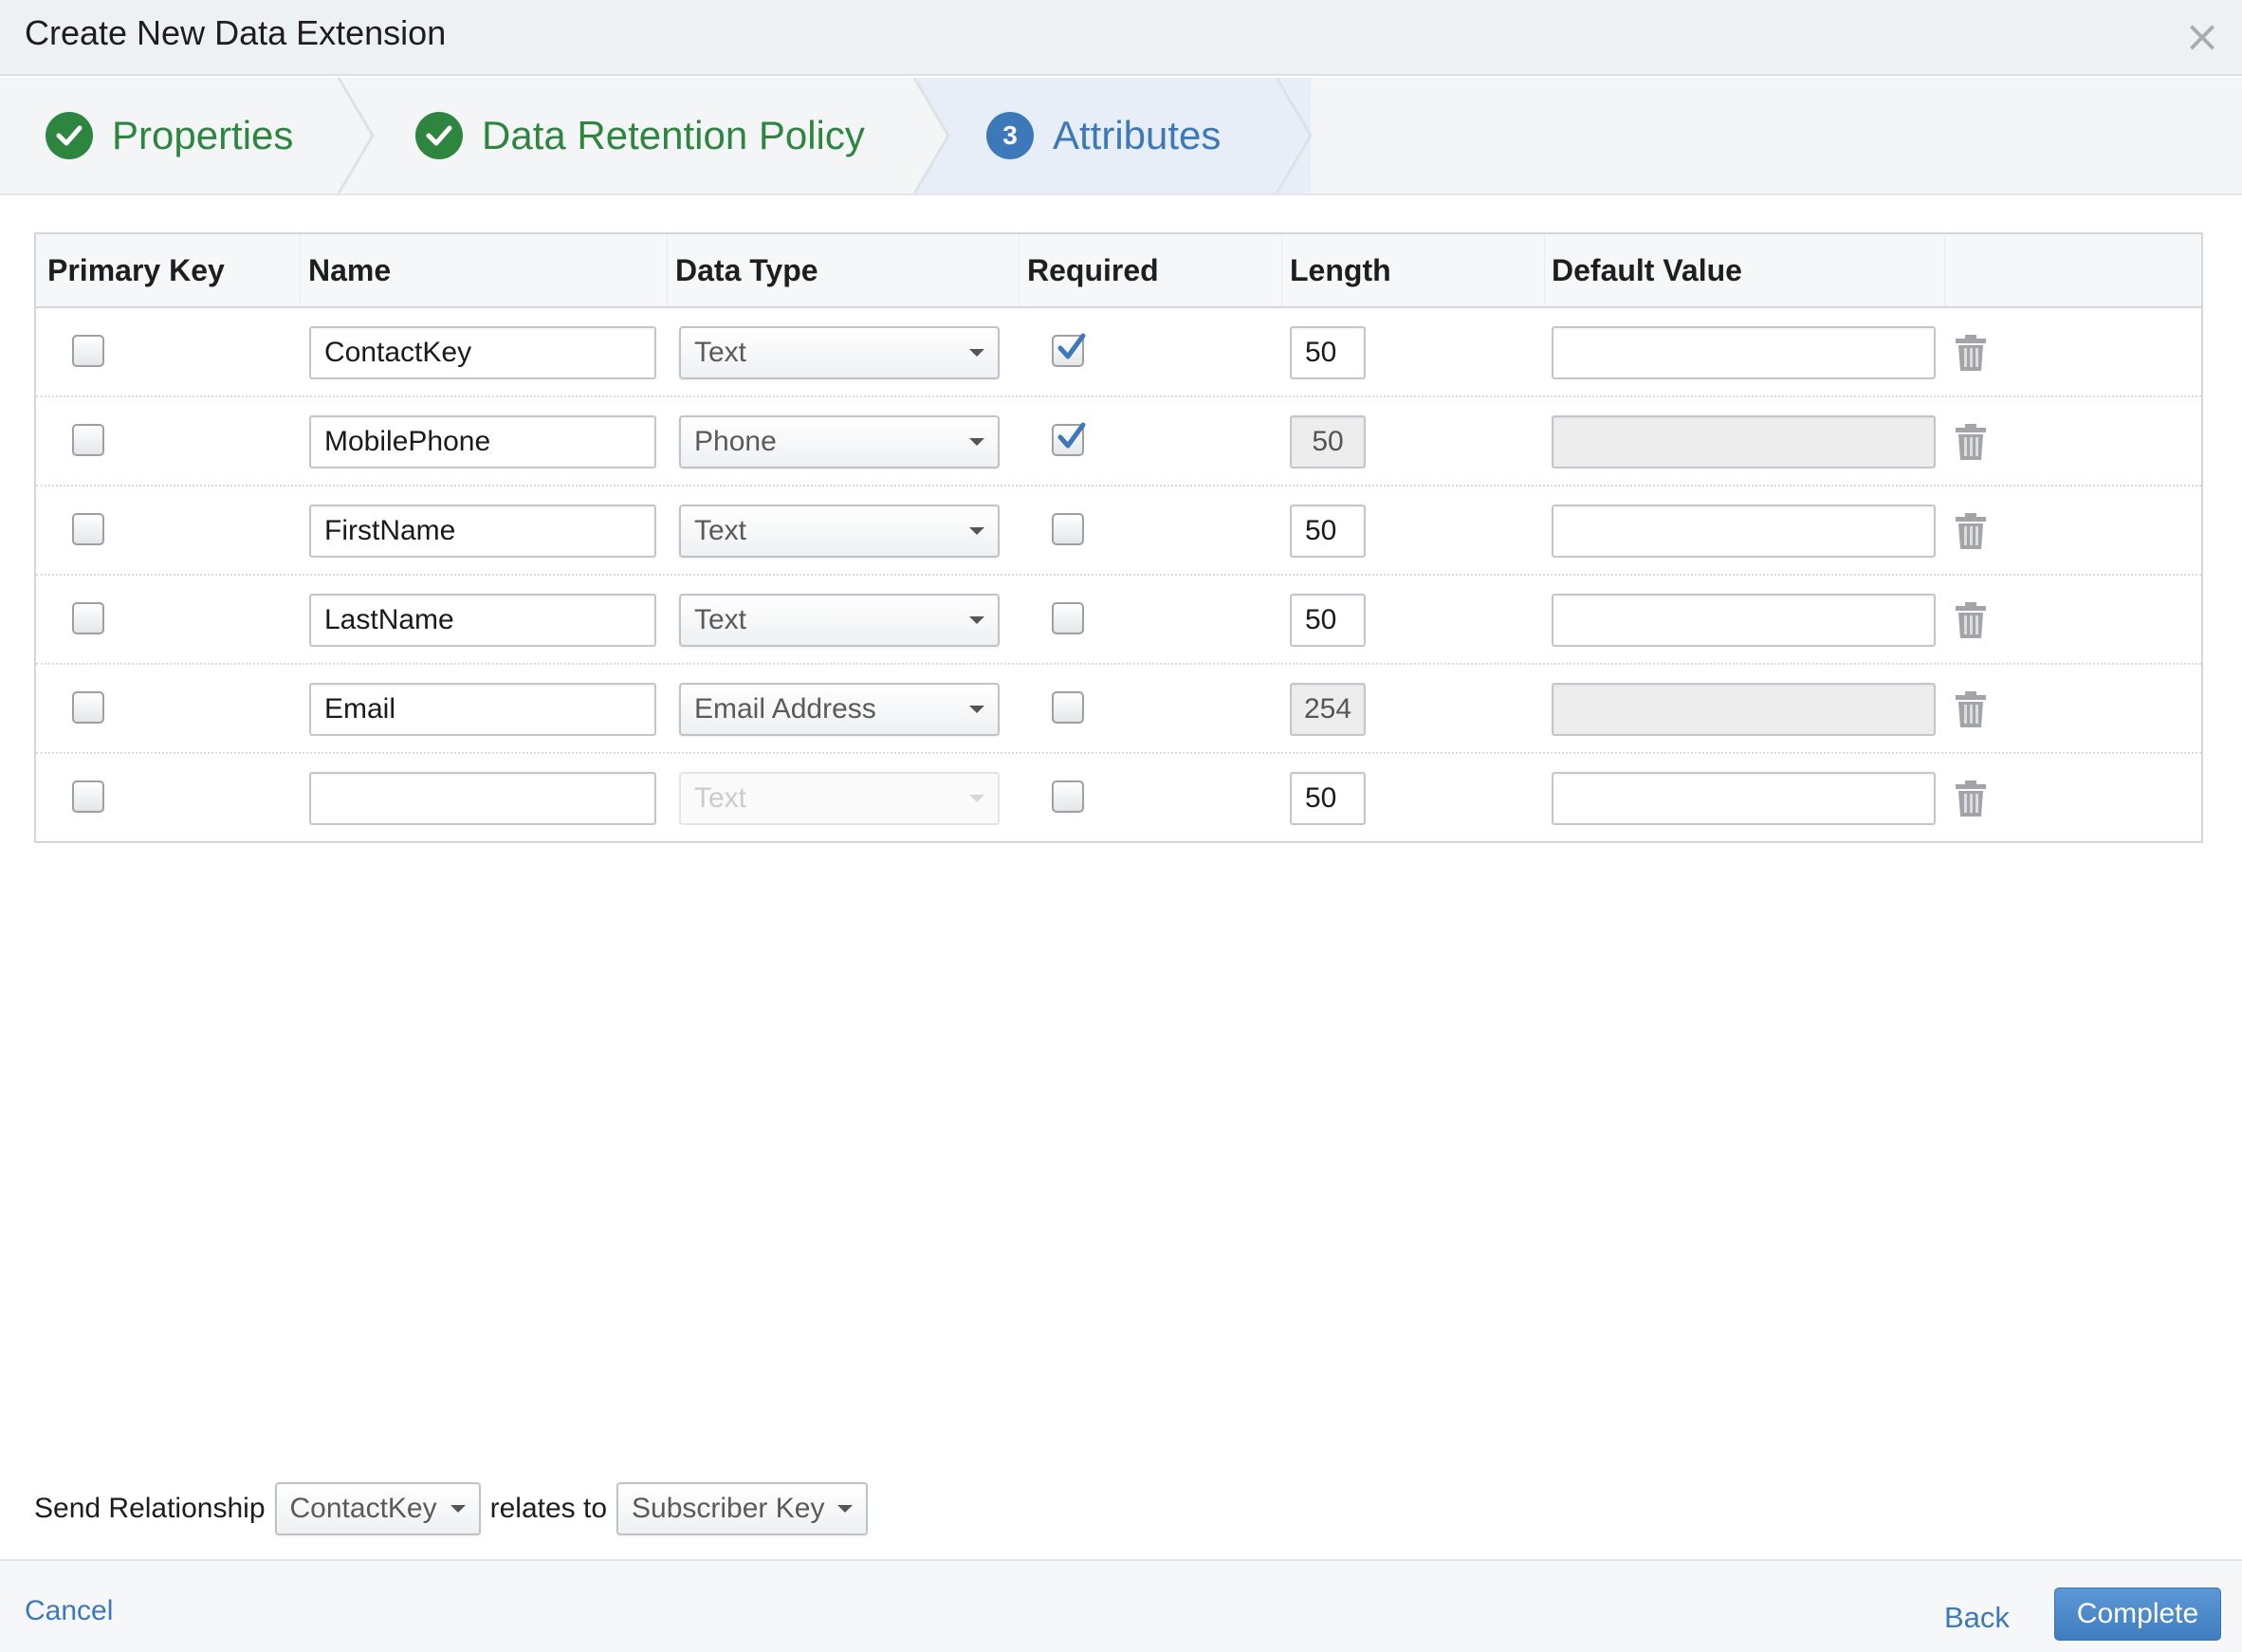  I want to click on select-value: Email Address, so click(785, 709).